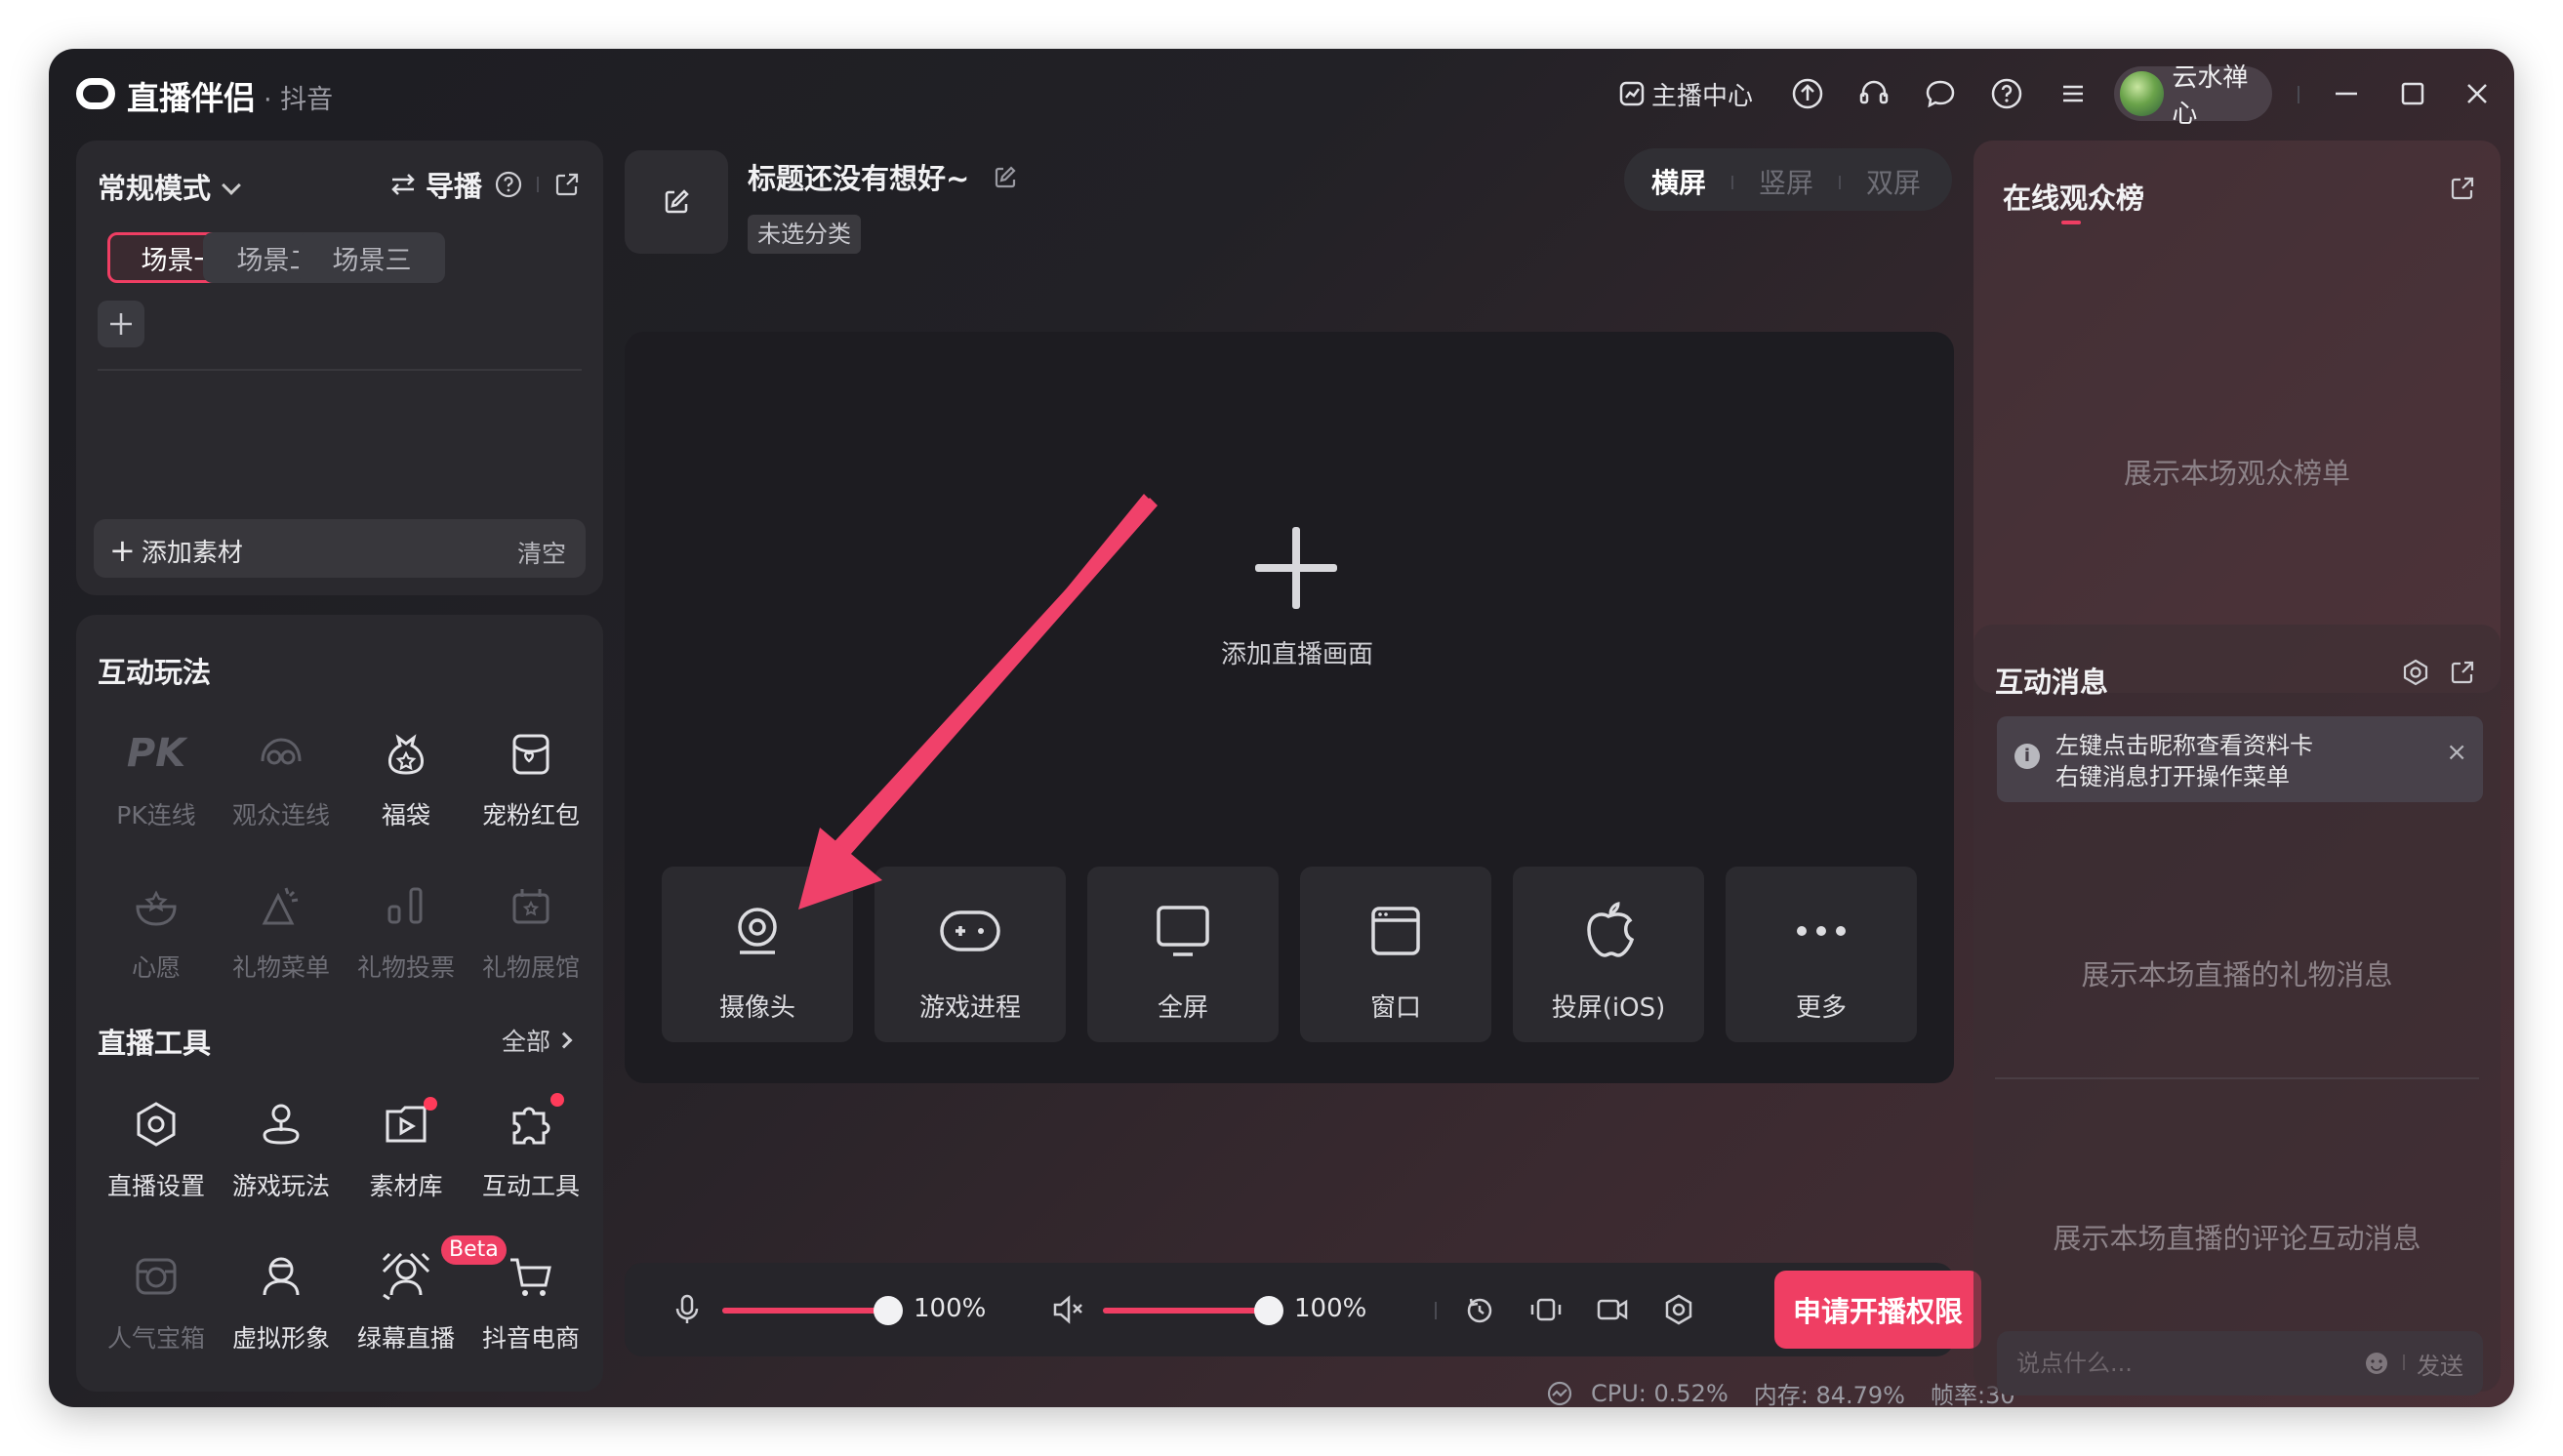  Describe the element at coordinates (2142, 93) in the screenshot. I see `avatar` at that location.